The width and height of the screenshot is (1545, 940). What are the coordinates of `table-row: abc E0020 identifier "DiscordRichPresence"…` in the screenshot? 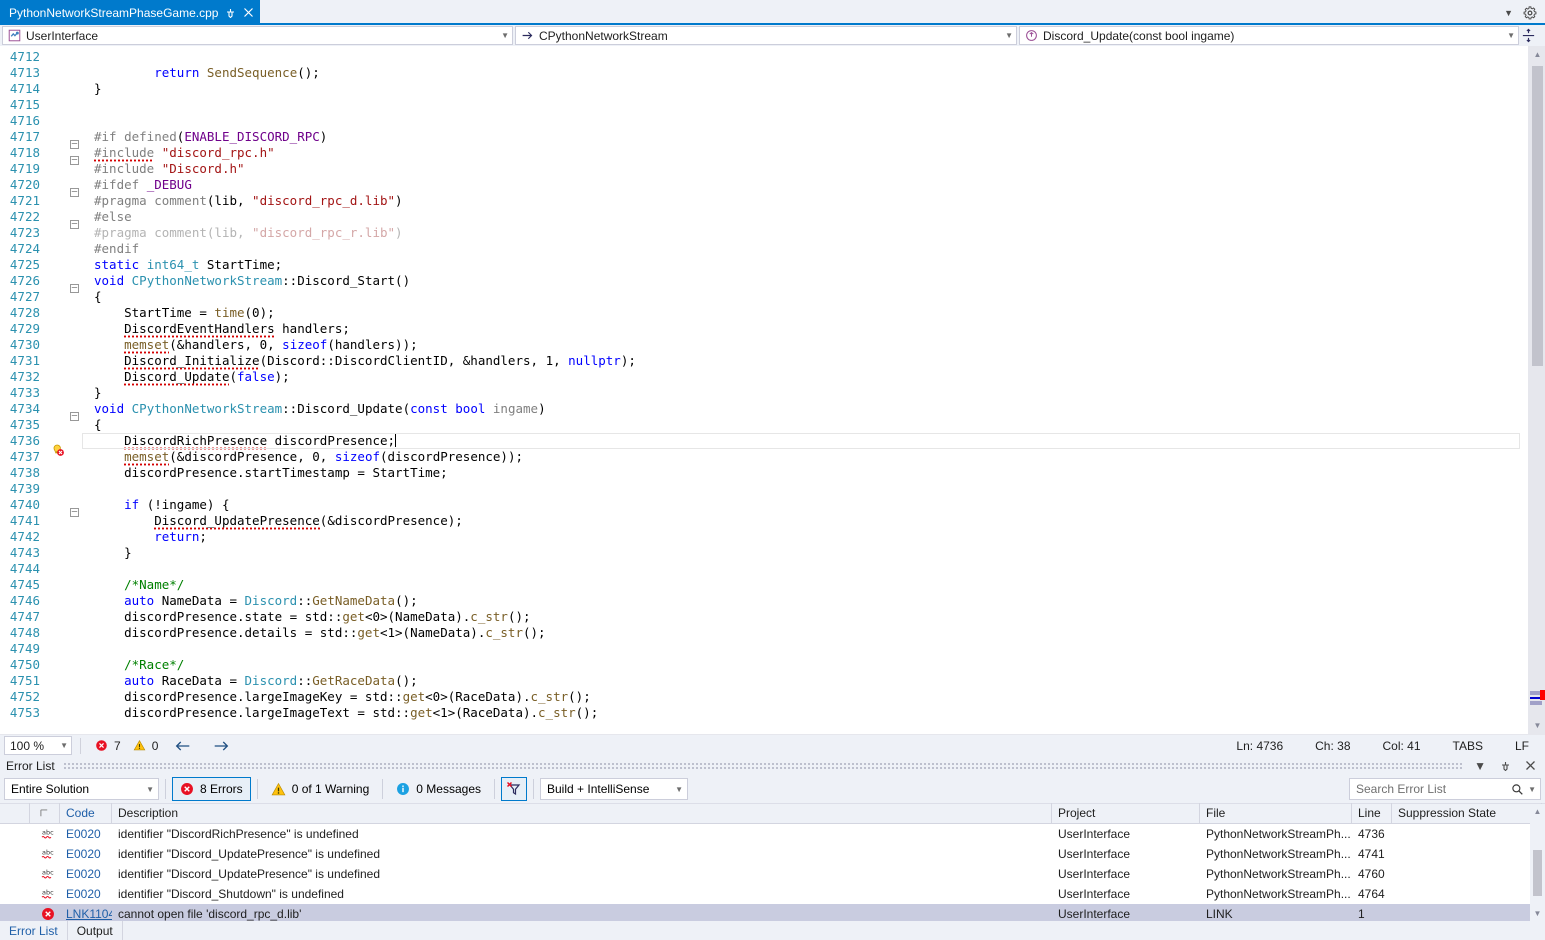 It's located at (765, 834).